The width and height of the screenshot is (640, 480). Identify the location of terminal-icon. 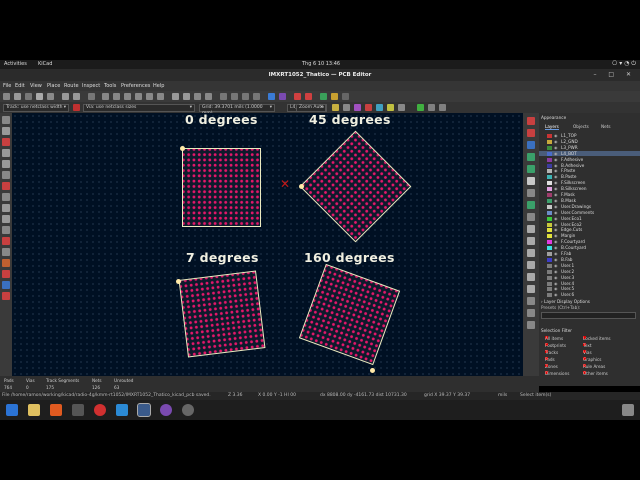
(78, 410).